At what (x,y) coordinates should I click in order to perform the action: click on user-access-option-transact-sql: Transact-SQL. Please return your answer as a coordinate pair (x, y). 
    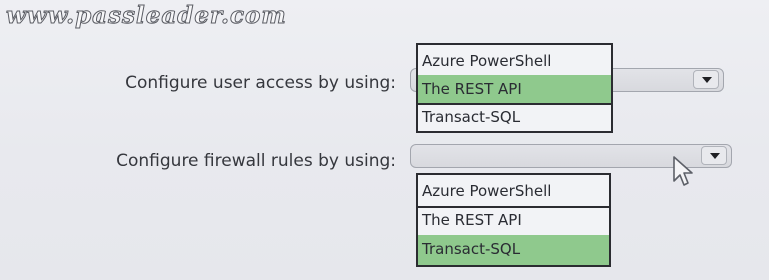
    Looking at the image, I should click on (514, 117).